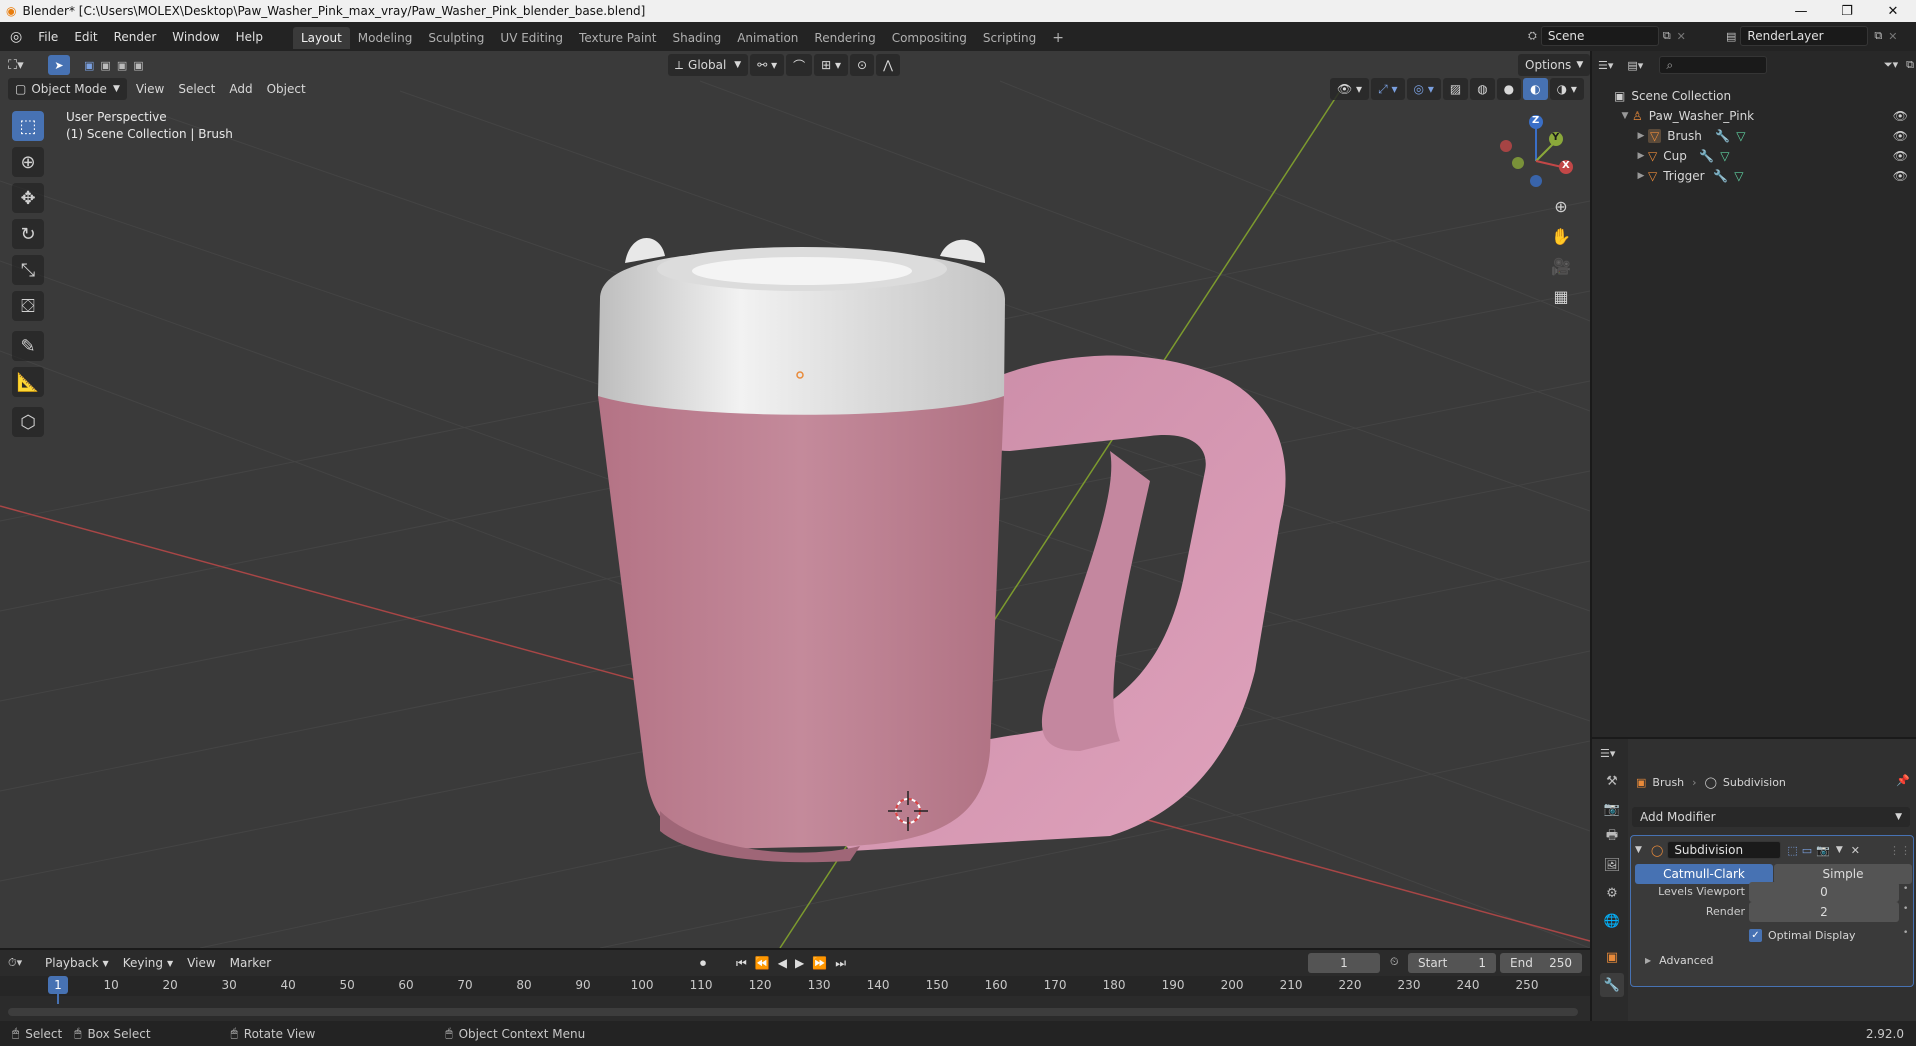  What do you see at coordinates (1802, 935) in the screenshot?
I see `optimal-display-checkbox-row: ✓ Optimal Display` at bounding box center [1802, 935].